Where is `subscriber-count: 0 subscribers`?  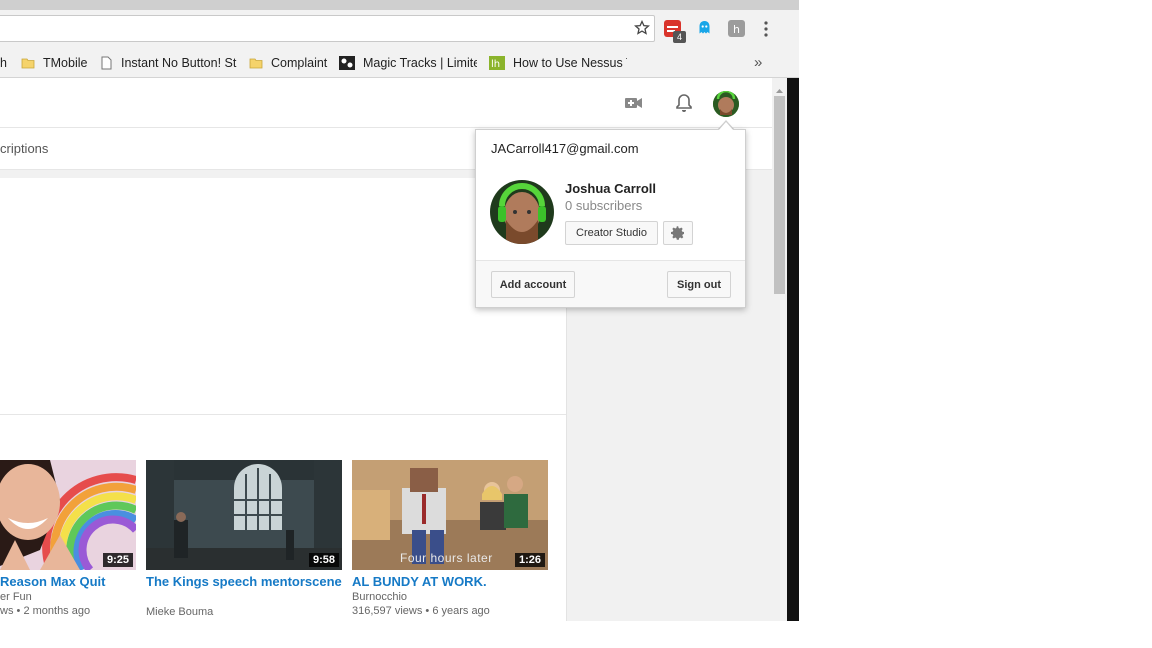
subscriber-count: 0 subscribers is located at coordinates (604, 205).